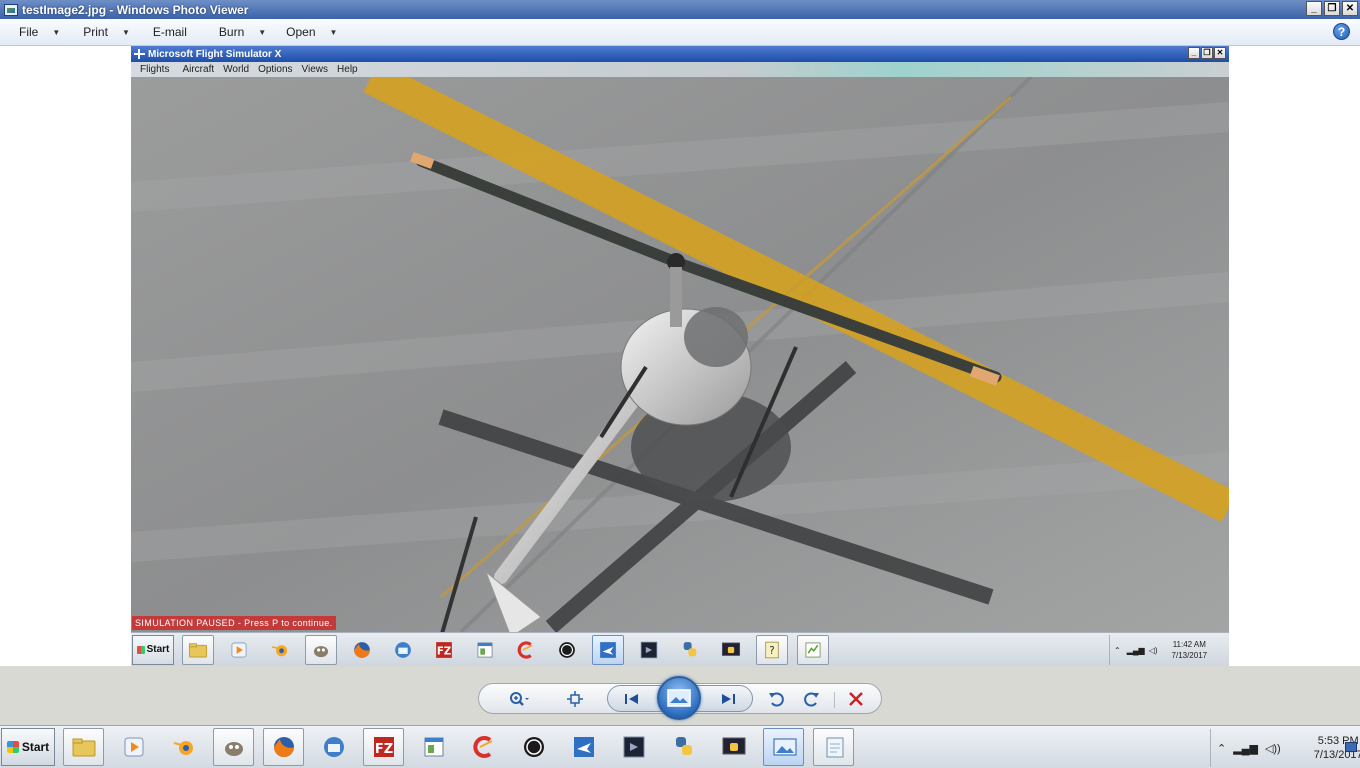  I want to click on menu-file: File ▼, so click(39, 32).